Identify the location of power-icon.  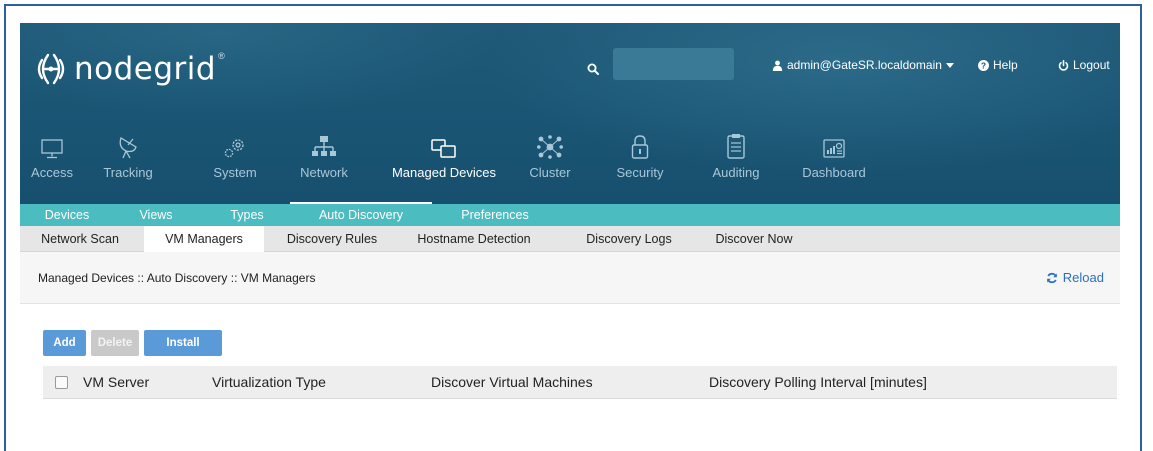
(1063, 65).